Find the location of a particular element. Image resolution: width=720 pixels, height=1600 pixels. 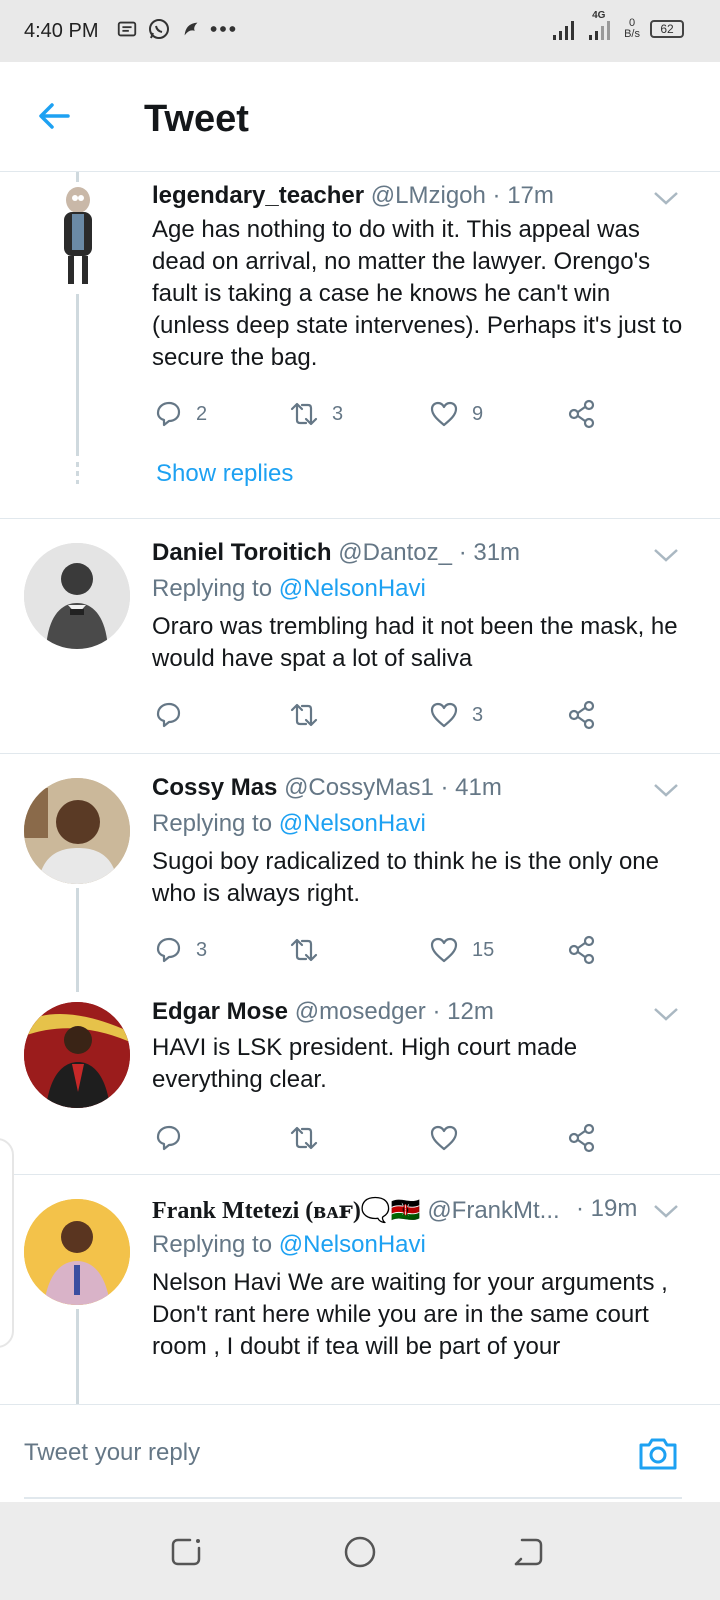

like-count: 15 is located at coordinates (483, 949).